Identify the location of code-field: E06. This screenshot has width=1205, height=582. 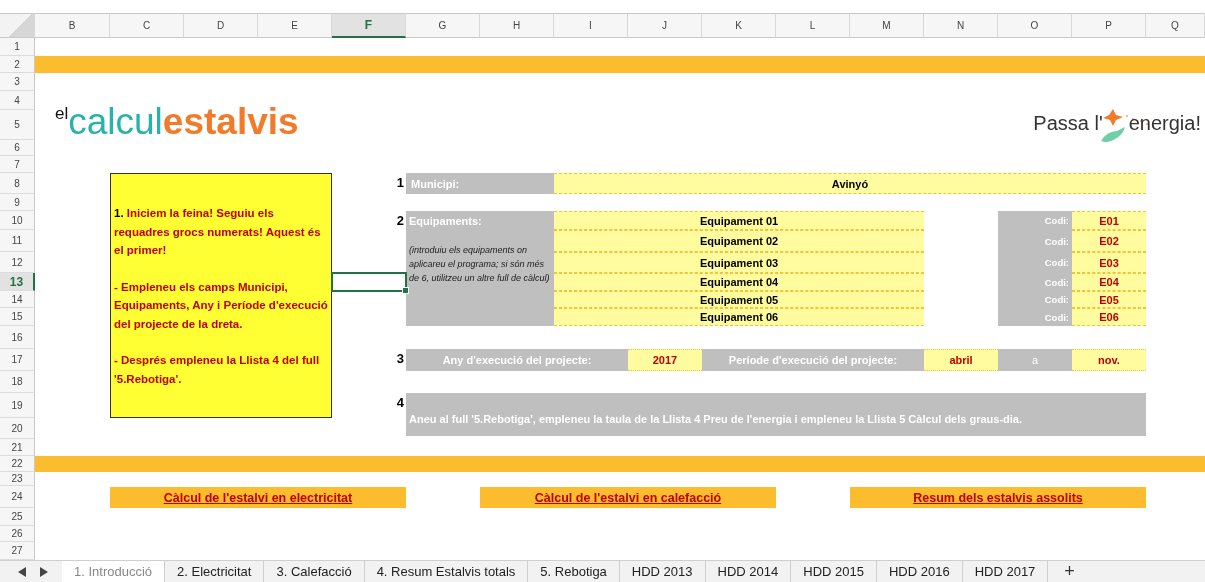
(1109, 317).